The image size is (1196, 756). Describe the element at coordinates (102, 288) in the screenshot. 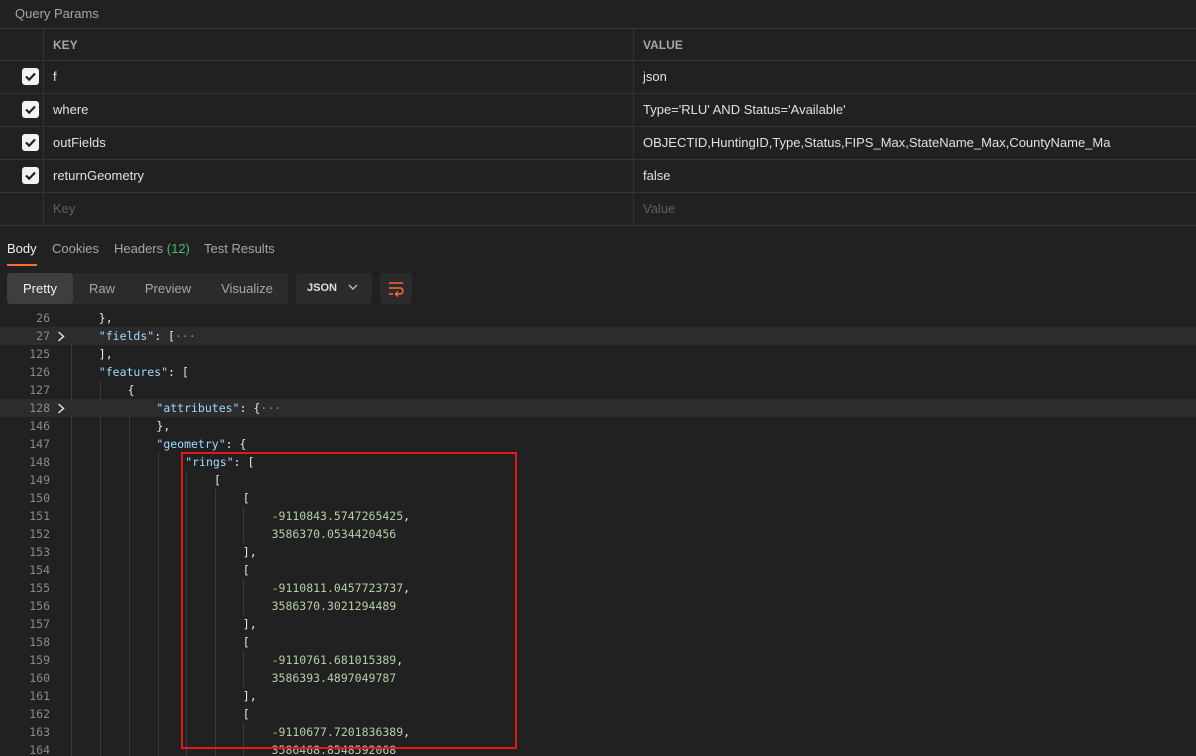

I see `view-mode-raw: Raw` at that location.